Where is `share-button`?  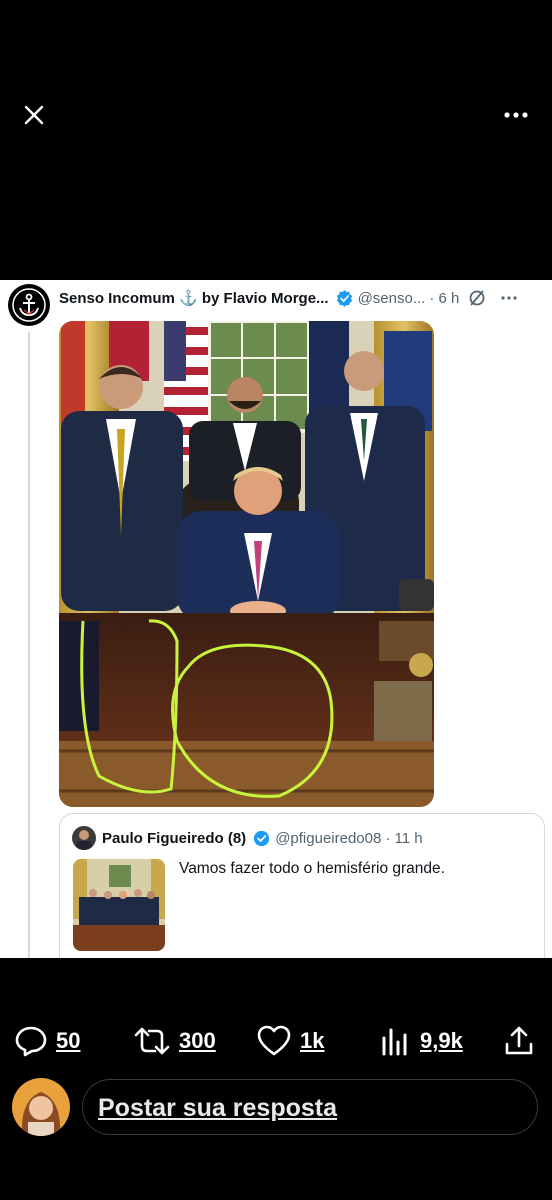
share-button is located at coordinates (523, 1041).